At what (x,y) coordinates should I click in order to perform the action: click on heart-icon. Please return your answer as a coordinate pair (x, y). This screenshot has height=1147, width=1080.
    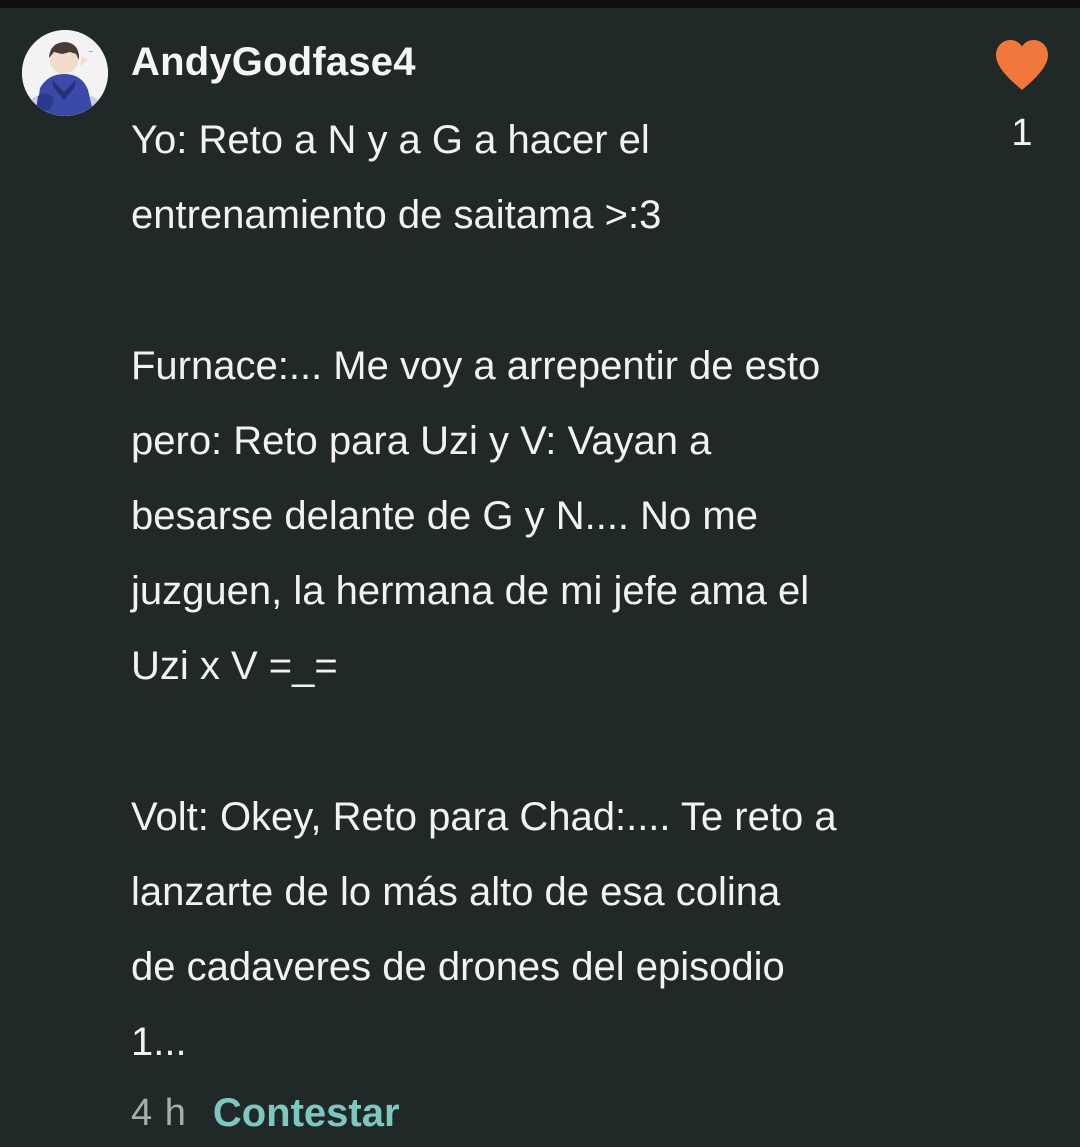
    Looking at the image, I should click on (1022, 65).